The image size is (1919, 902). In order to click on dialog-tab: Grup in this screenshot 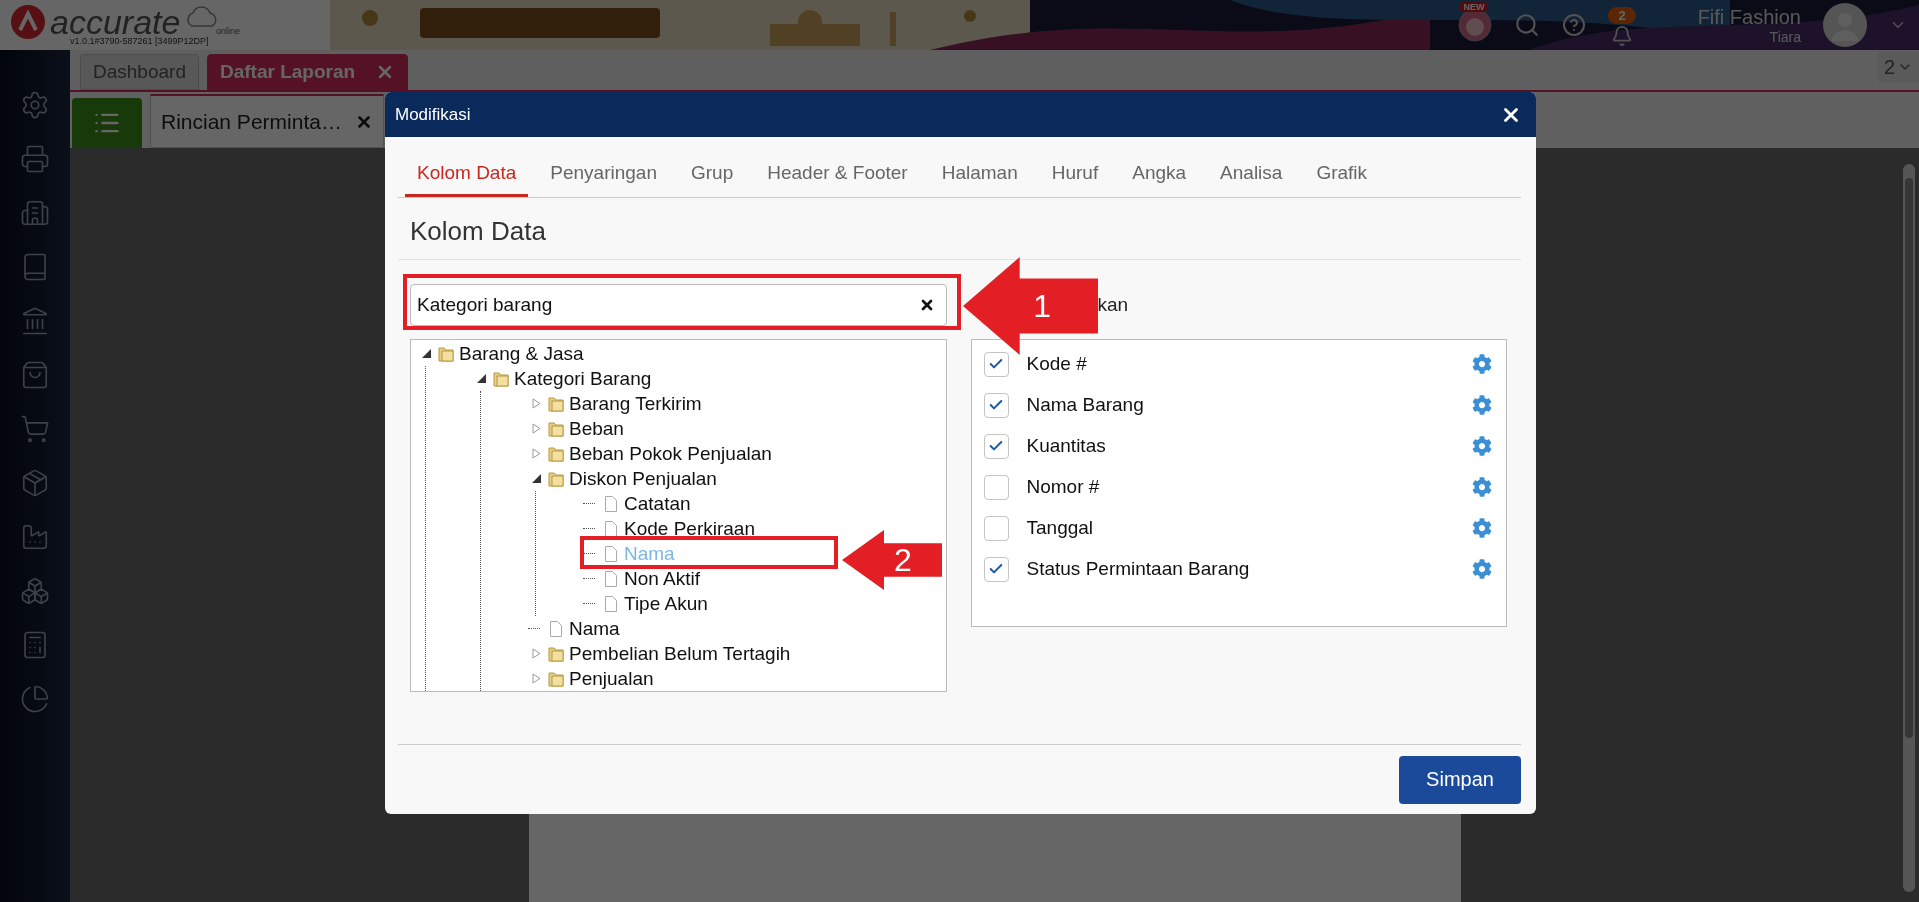, I will do `click(712, 179)`.